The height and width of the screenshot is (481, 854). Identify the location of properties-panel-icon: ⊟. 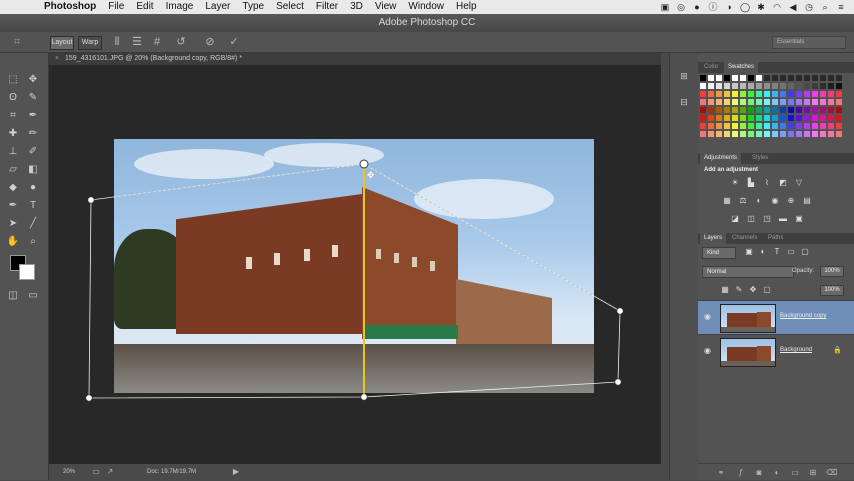
(684, 102).